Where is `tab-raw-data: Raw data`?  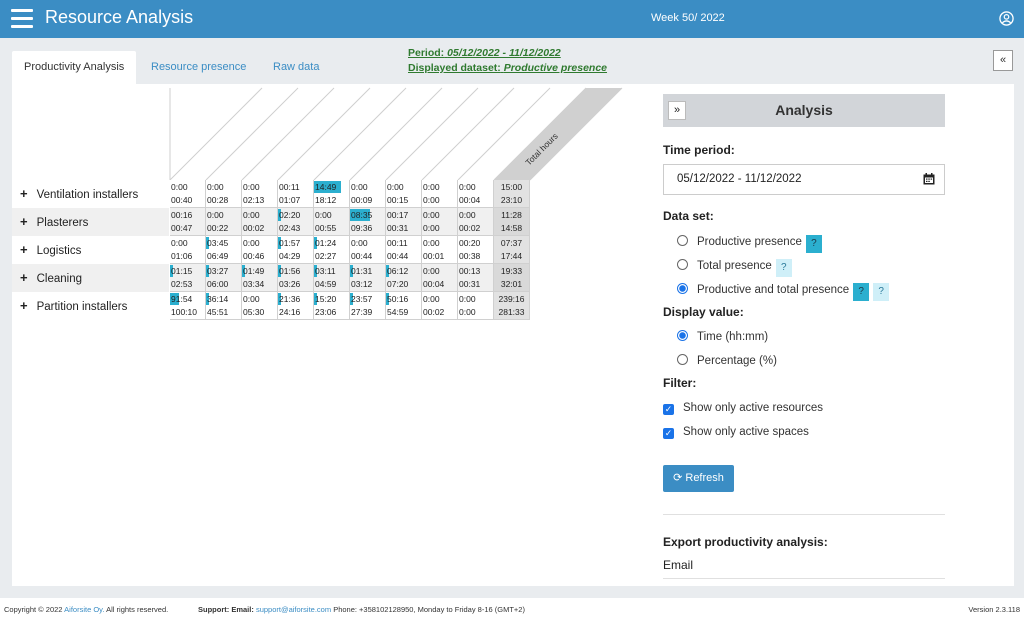 tab-raw-data: Raw data is located at coordinates (296, 67).